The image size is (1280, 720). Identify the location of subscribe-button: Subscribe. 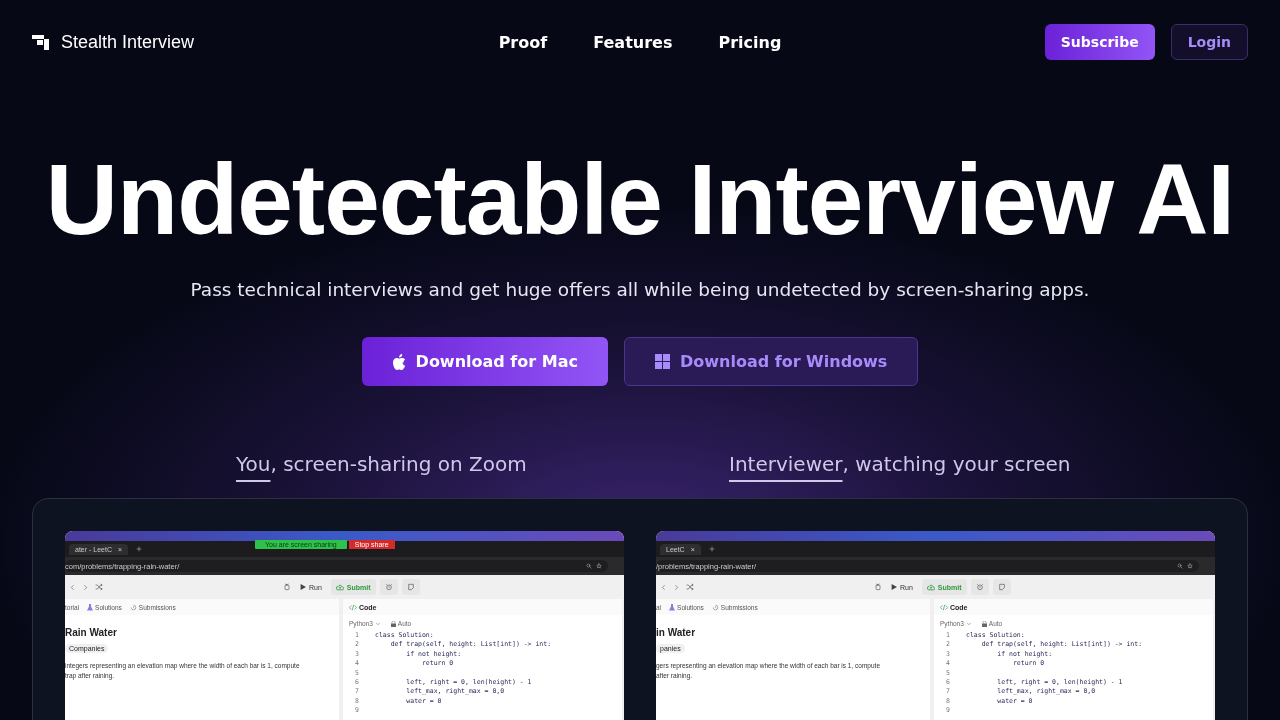
(1099, 42).